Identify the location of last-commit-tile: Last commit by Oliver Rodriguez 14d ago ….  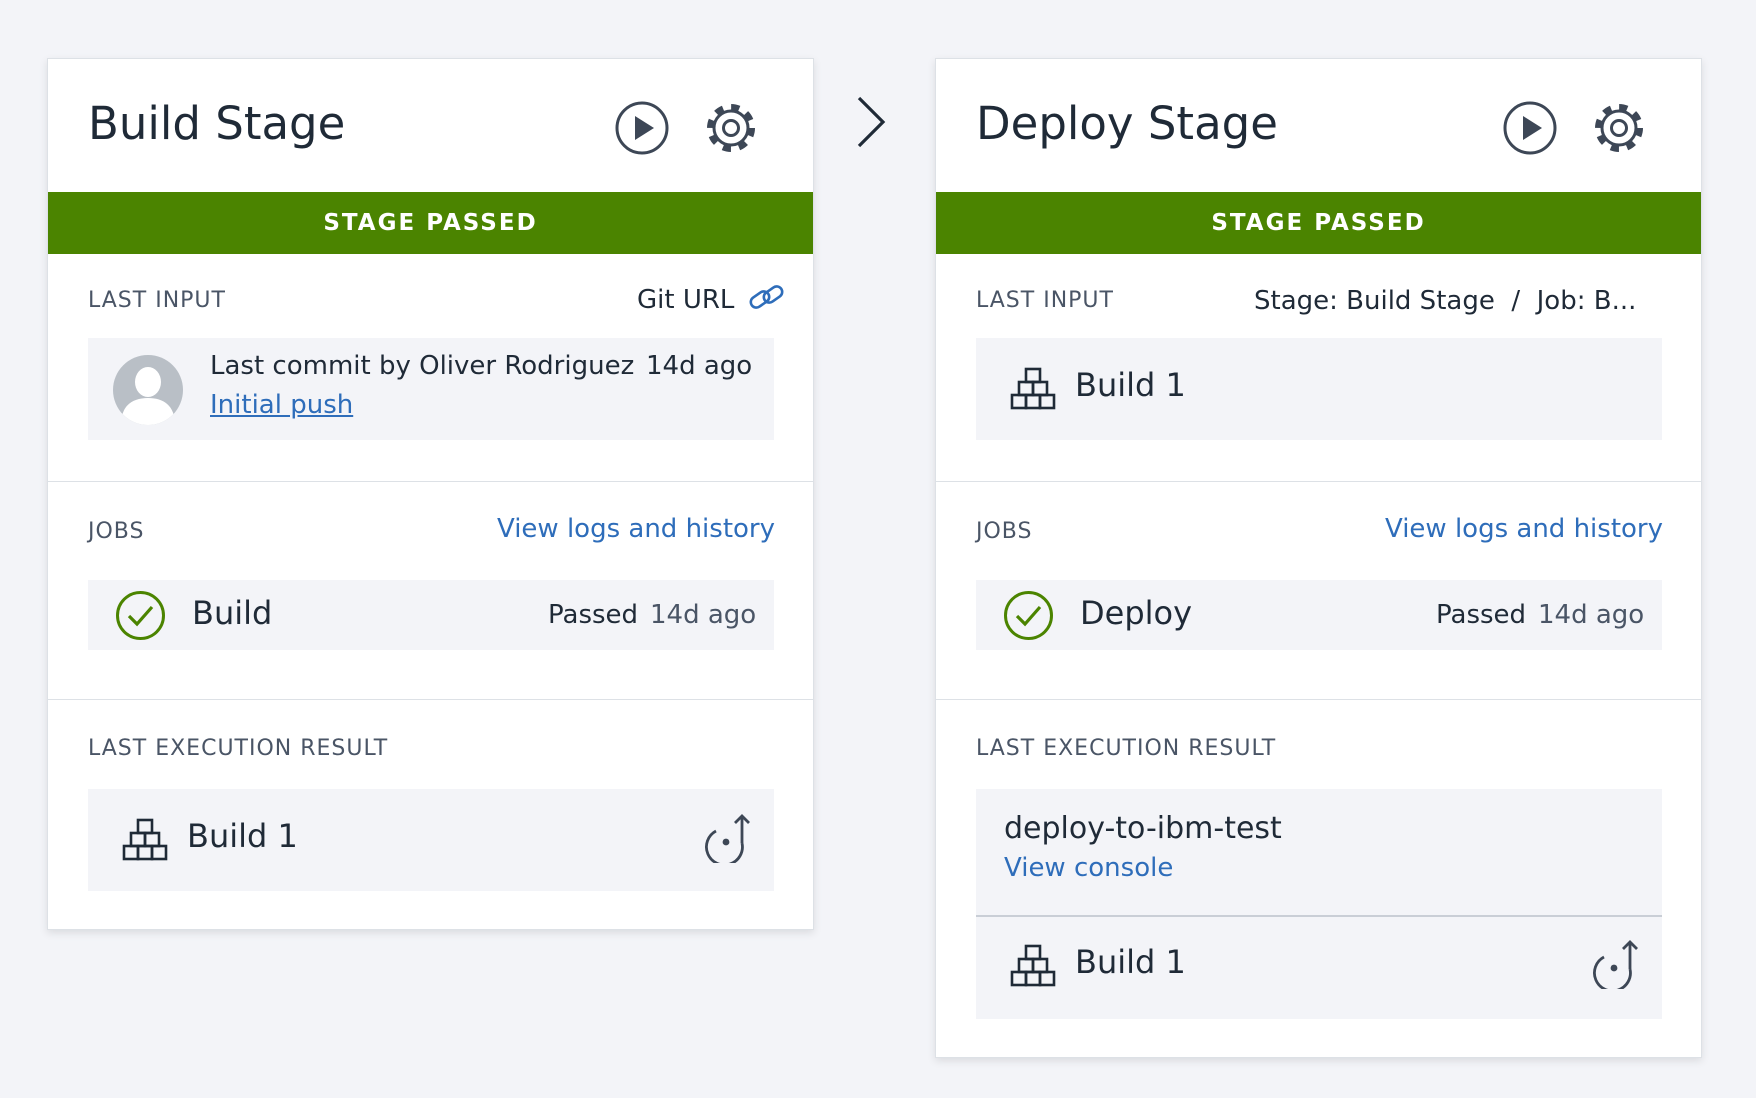
(431, 389).